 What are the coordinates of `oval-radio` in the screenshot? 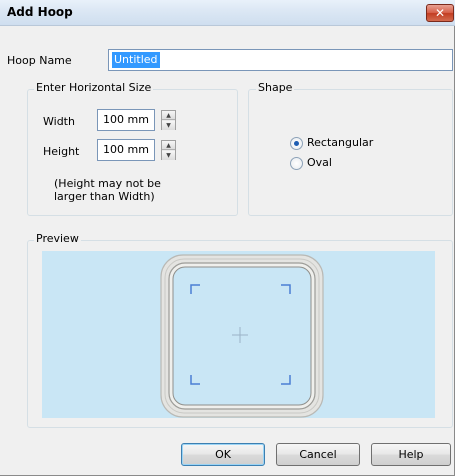 It's located at (296, 163).